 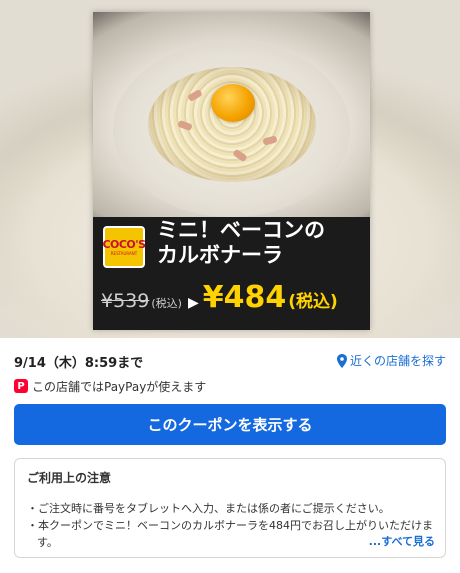 What do you see at coordinates (244, 297) in the screenshot?
I see `discount-price: ¥484` at bounding box center [244, 297].